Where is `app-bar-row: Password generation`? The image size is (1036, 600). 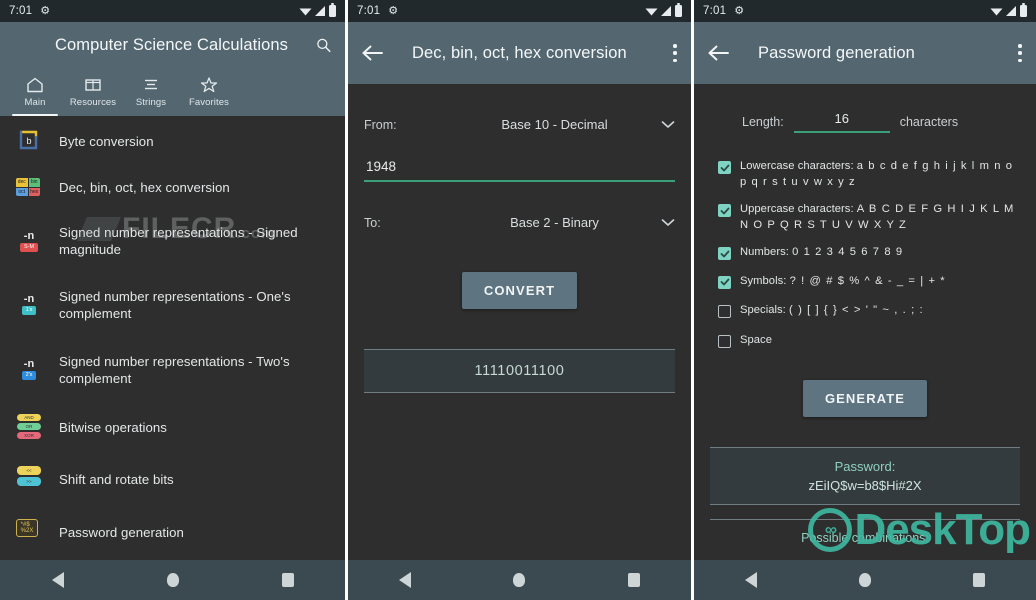 app-bar-row: Password generation is located at coordinates (865, 53).